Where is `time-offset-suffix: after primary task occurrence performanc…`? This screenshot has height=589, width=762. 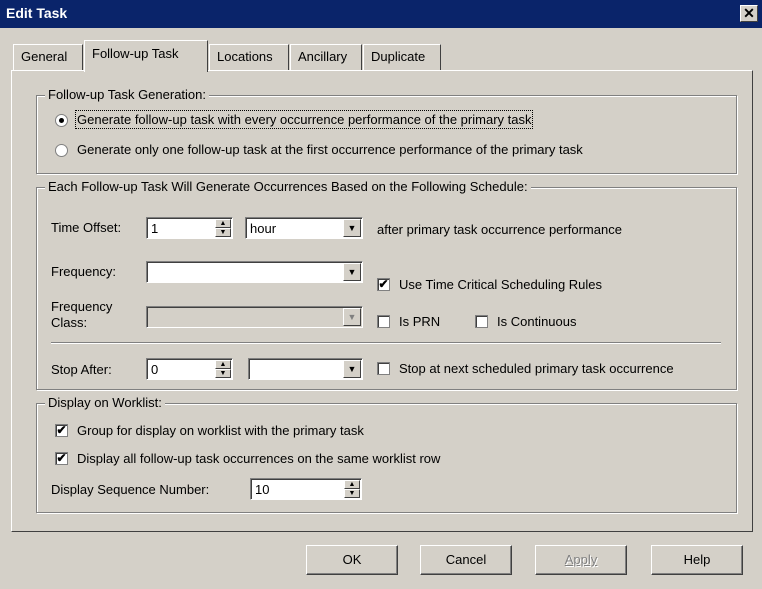
time-offset-suffix: after primary task occurrence performanc… is located at coordinates (499, 229).